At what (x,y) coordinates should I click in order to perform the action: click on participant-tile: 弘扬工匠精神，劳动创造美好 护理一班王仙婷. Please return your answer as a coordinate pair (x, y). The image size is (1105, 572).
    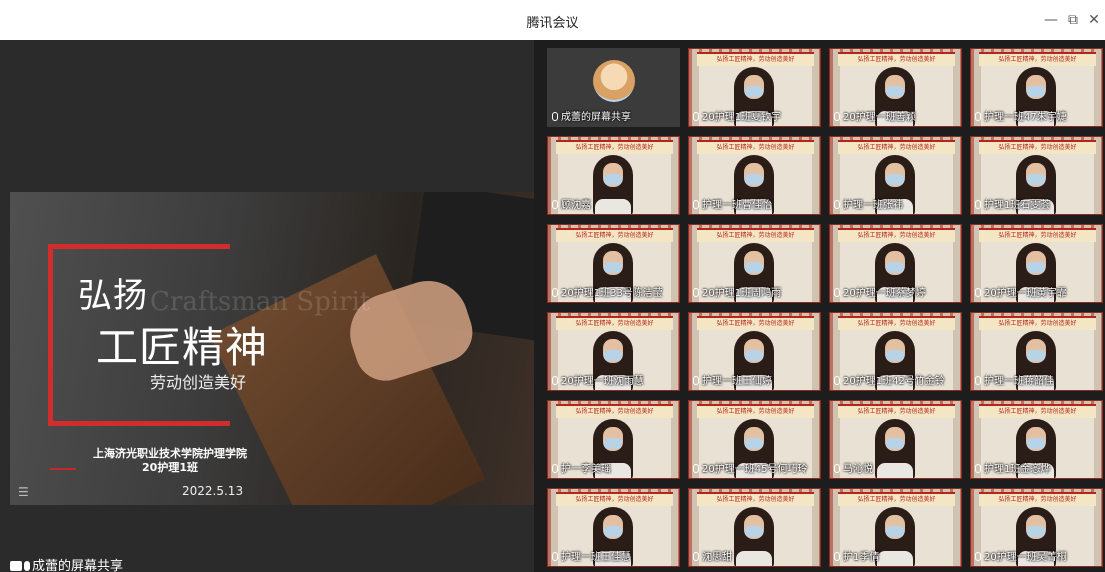
    Looking at the image, I should click on (754, 351).